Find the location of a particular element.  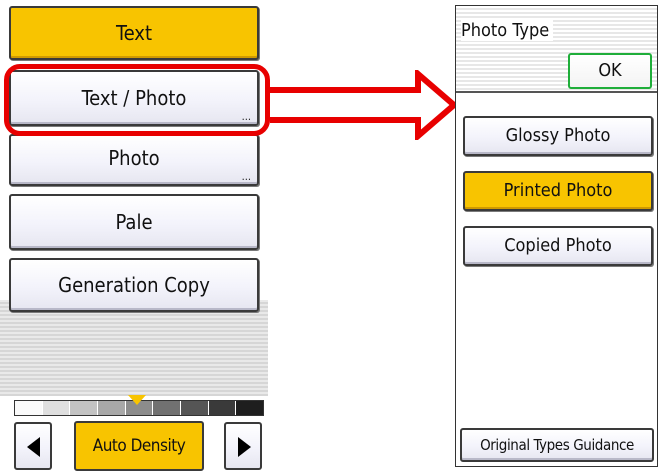

density-lighter-button is located at coordinates (33, 446).